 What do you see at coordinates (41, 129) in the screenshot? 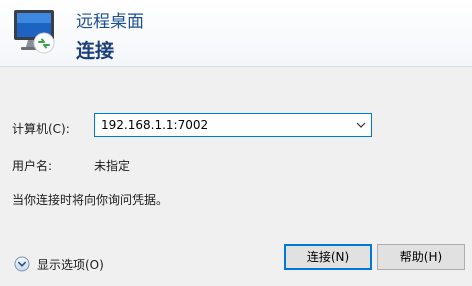
I see `computer-label: 计算机(C):` at bounding box center [41, 129].